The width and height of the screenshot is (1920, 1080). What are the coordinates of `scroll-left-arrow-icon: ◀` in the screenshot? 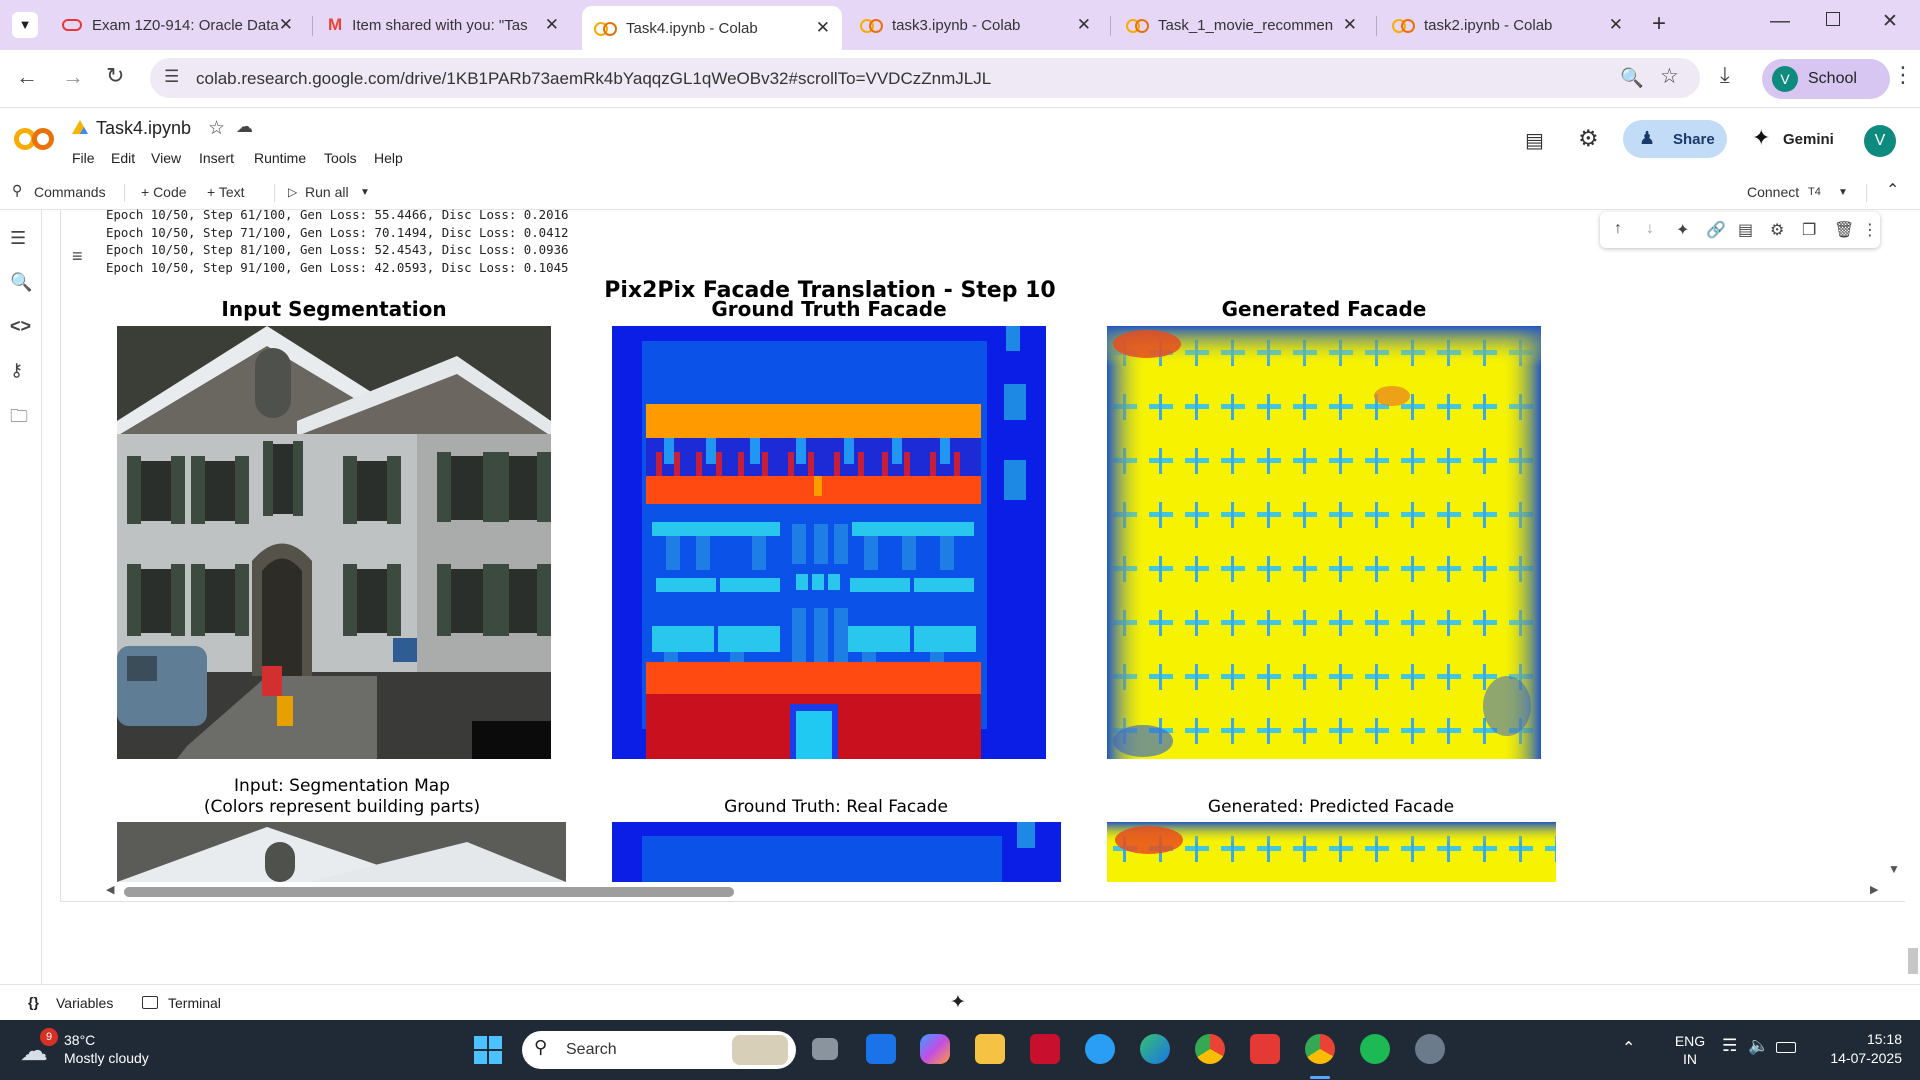 It's located at (110, 889).